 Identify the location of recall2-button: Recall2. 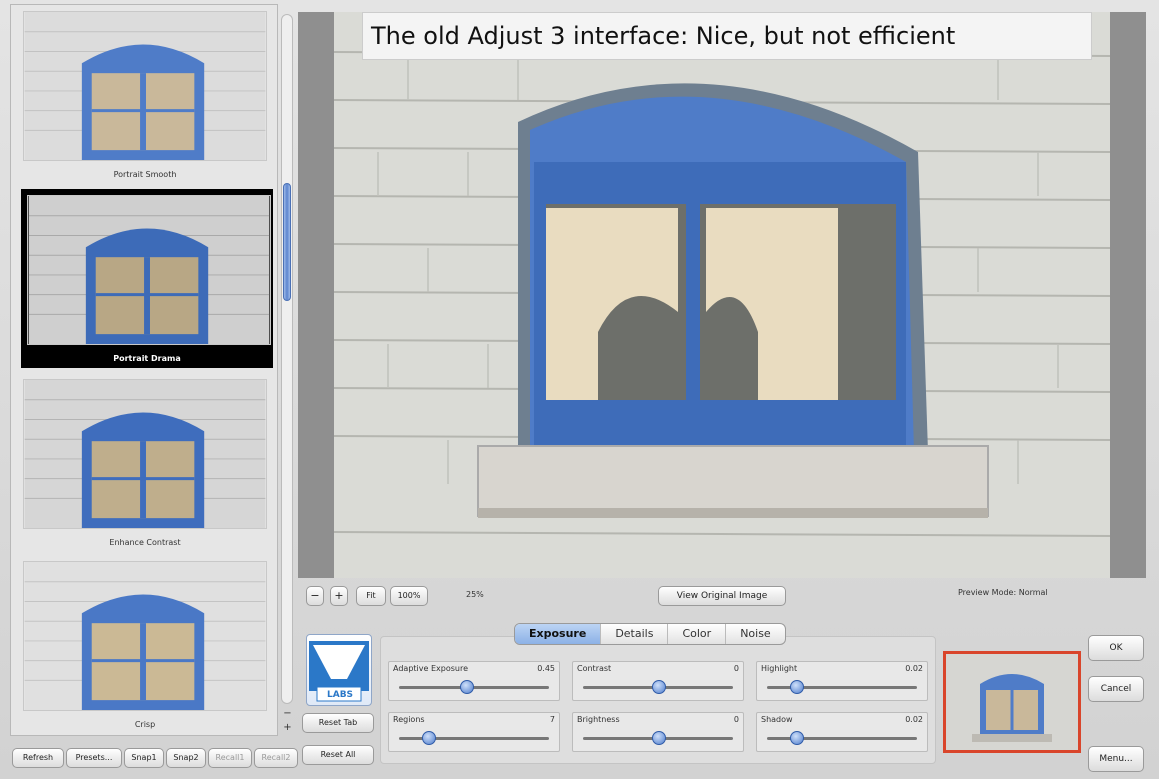
(276, 758).